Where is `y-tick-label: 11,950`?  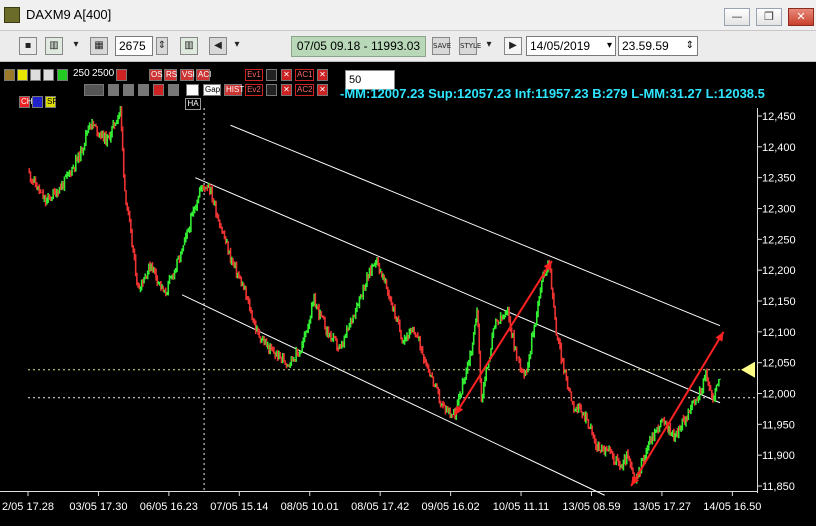
y-tick-label: 11,950 is located at coordinates (778, 425).